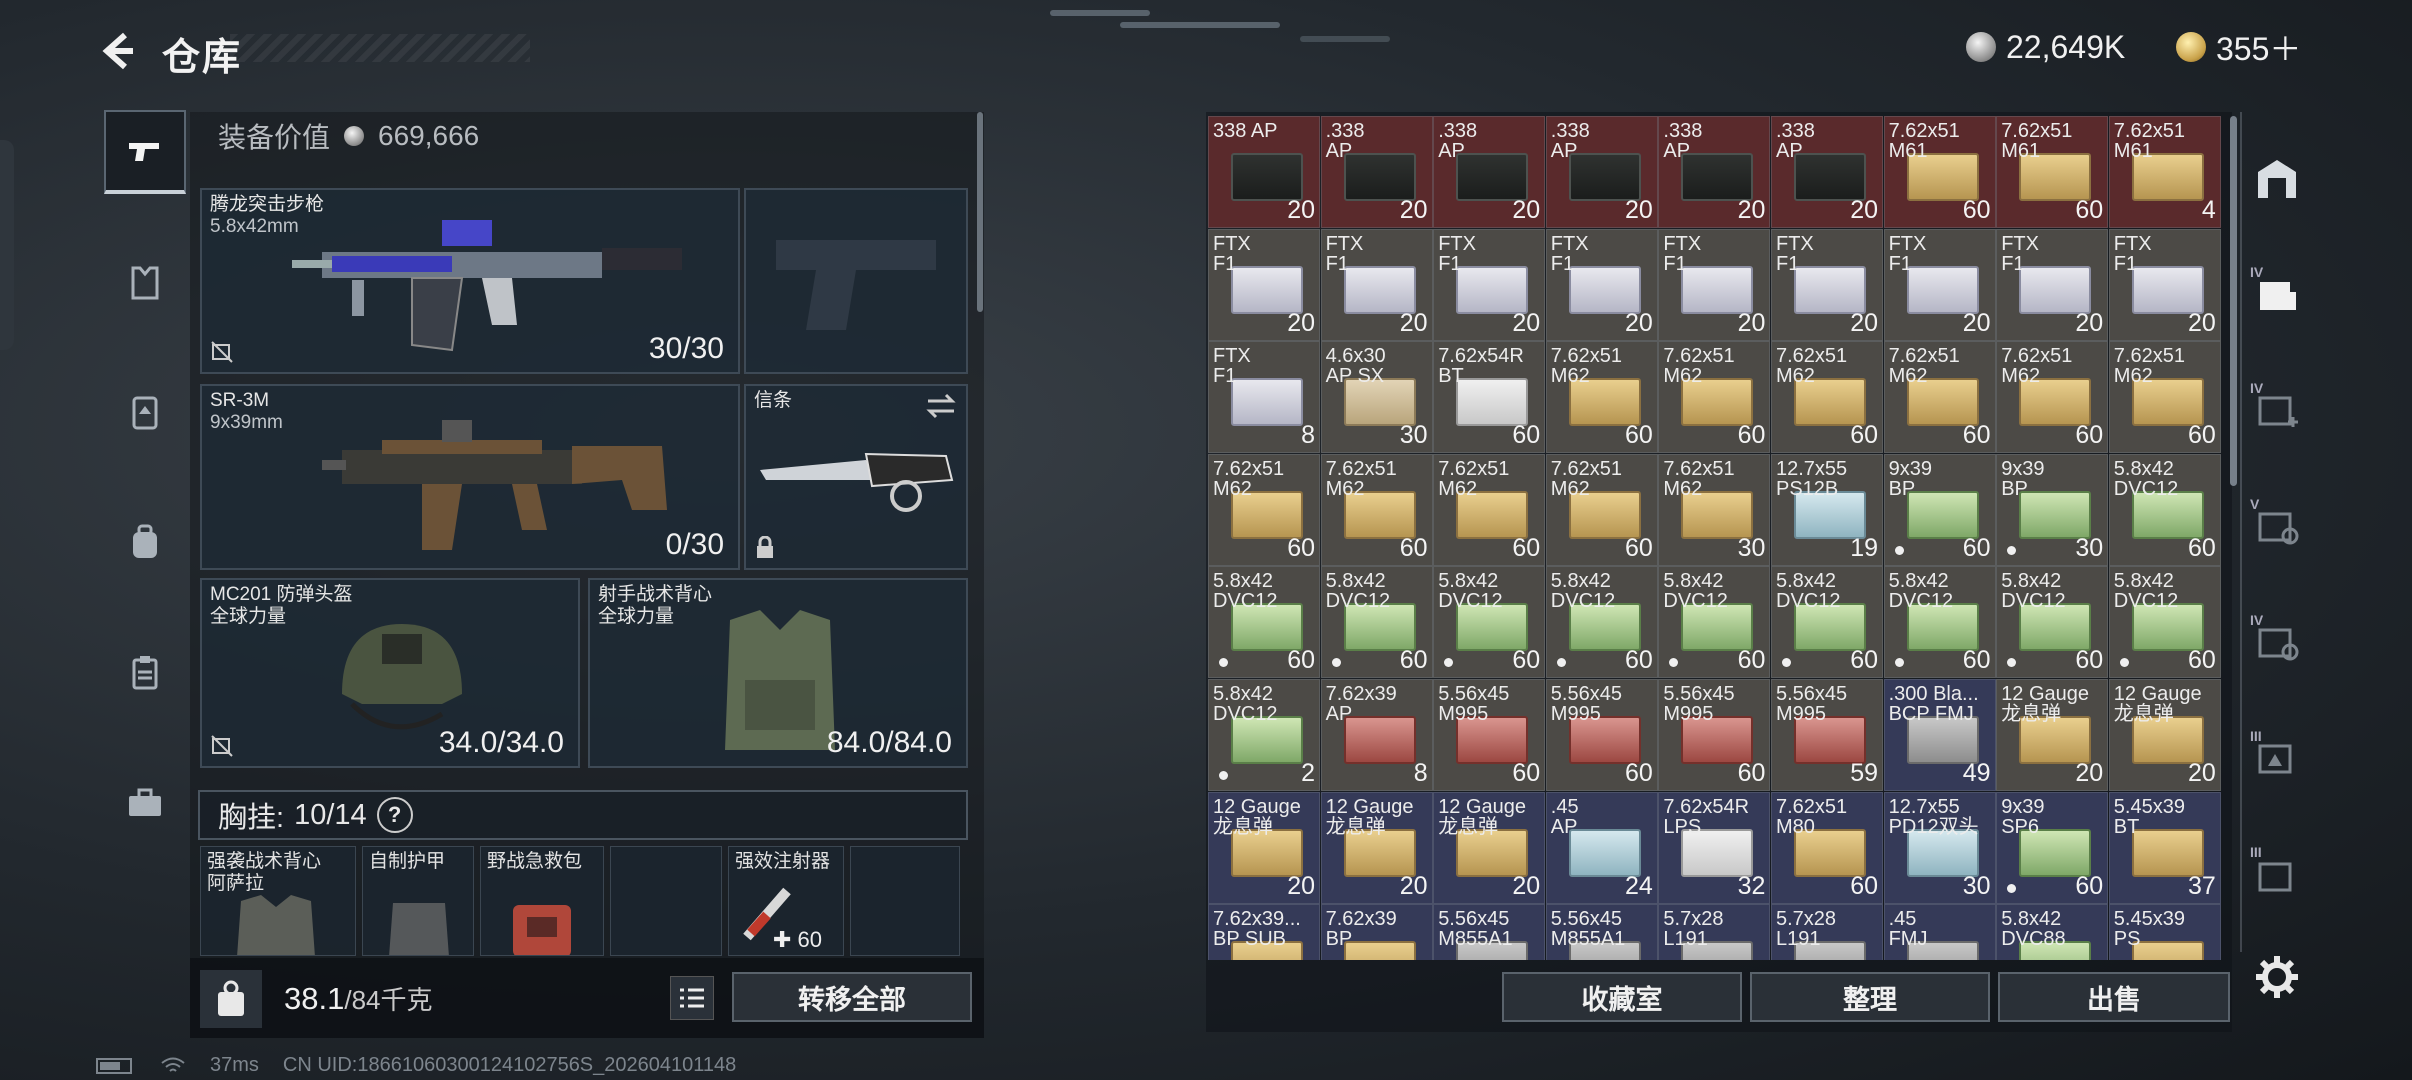 This screenshot has height=1080, width=2412. I want to click on chest-rig-bar: 胸挂: 10/14 ?, so click(583, 815).